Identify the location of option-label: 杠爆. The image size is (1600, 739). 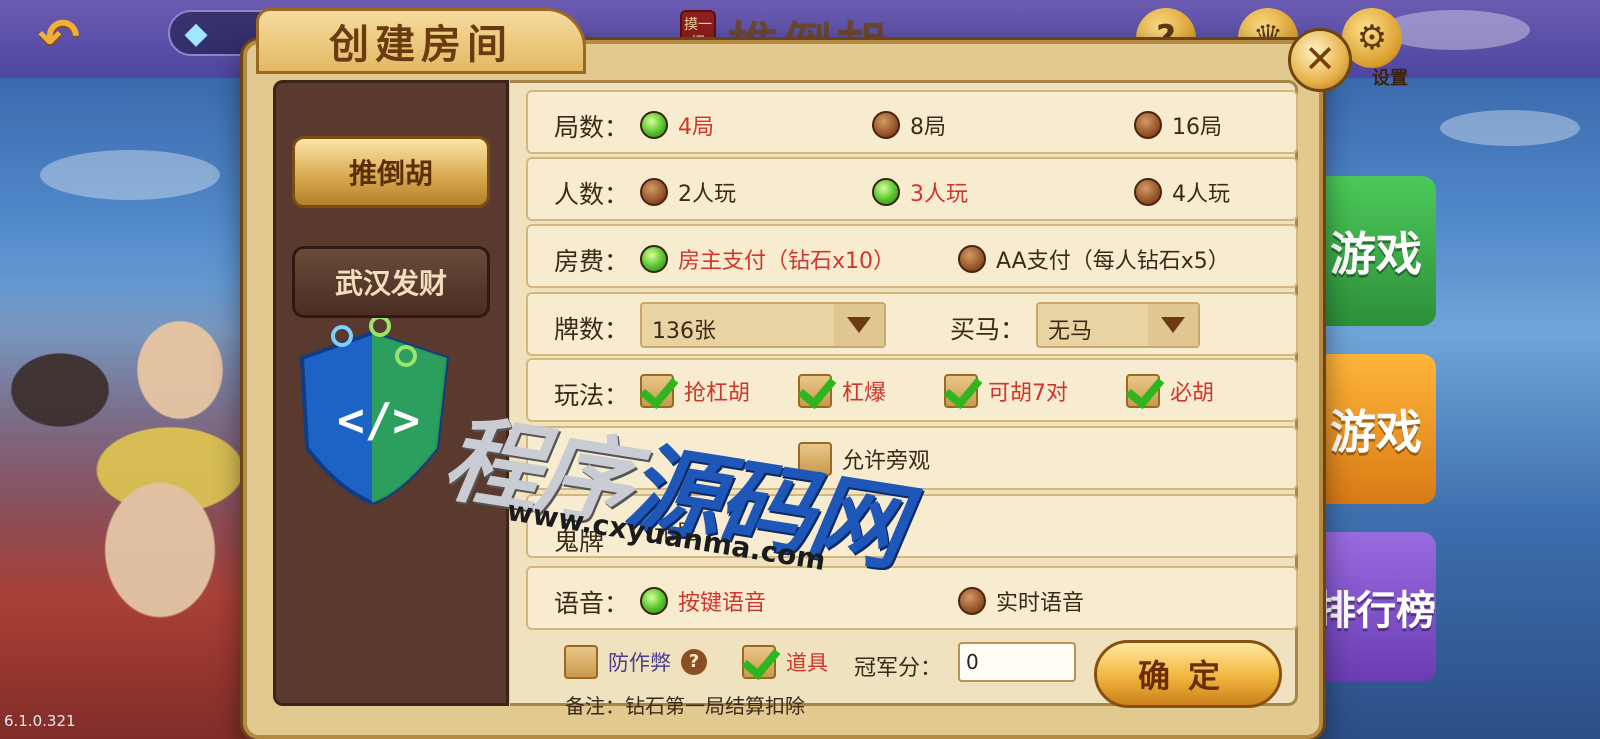
(864, 393).